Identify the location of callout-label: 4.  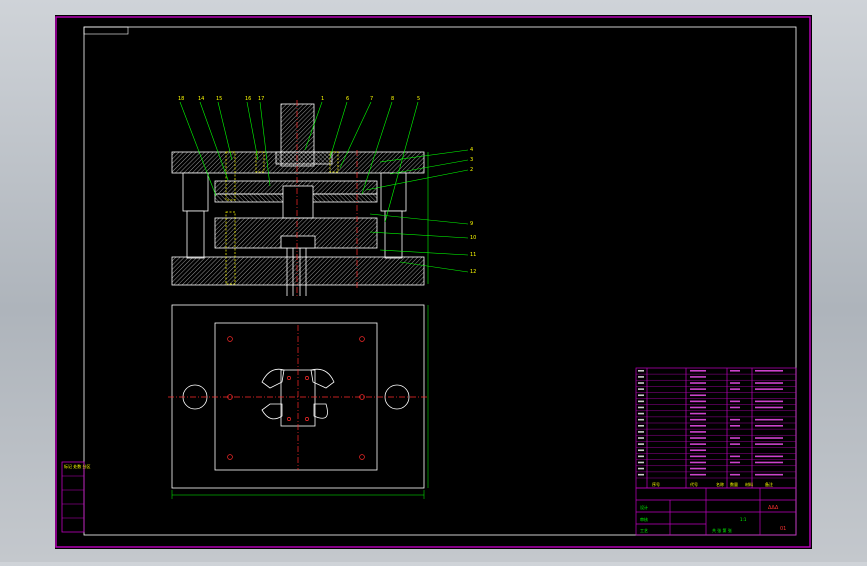
(471, 150).